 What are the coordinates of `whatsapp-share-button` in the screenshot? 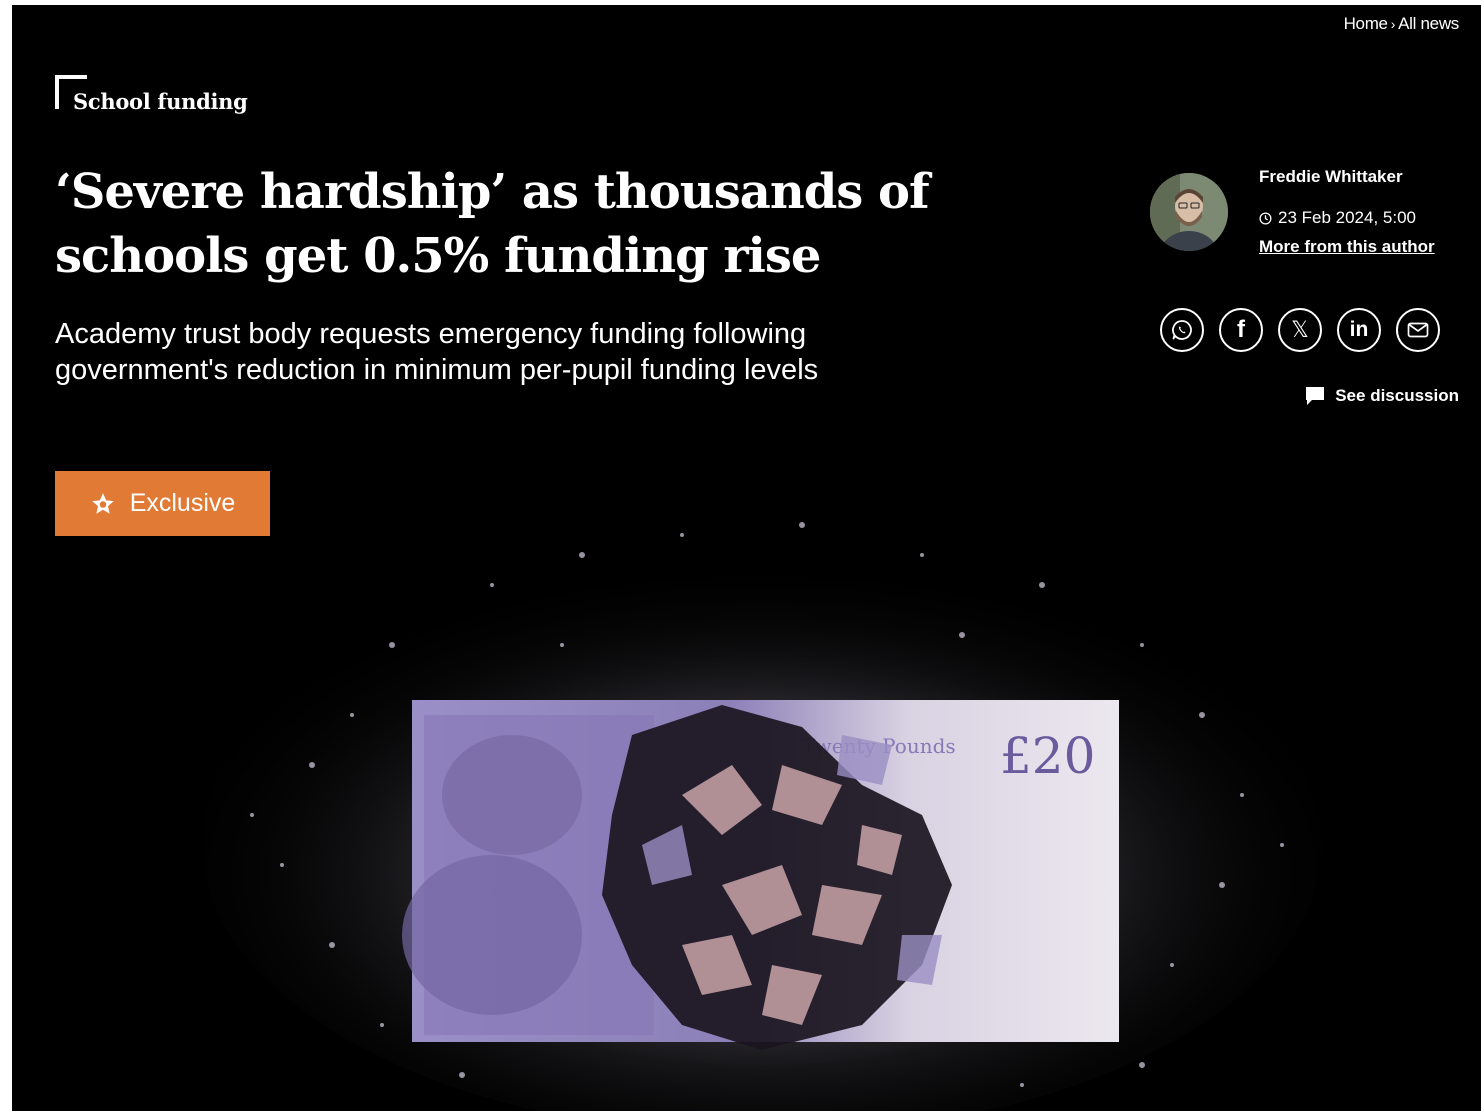 It's located at (1182, 330).